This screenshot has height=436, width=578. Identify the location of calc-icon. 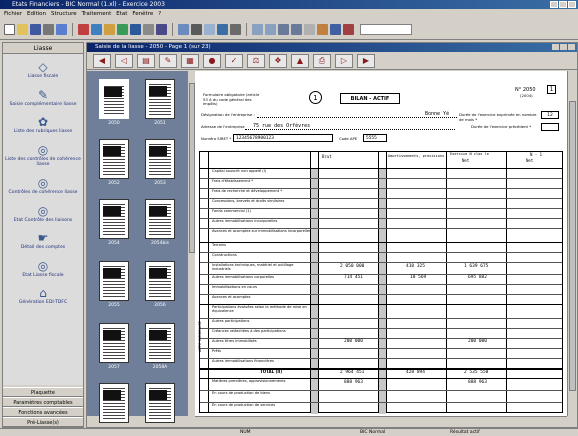
(122, 29).